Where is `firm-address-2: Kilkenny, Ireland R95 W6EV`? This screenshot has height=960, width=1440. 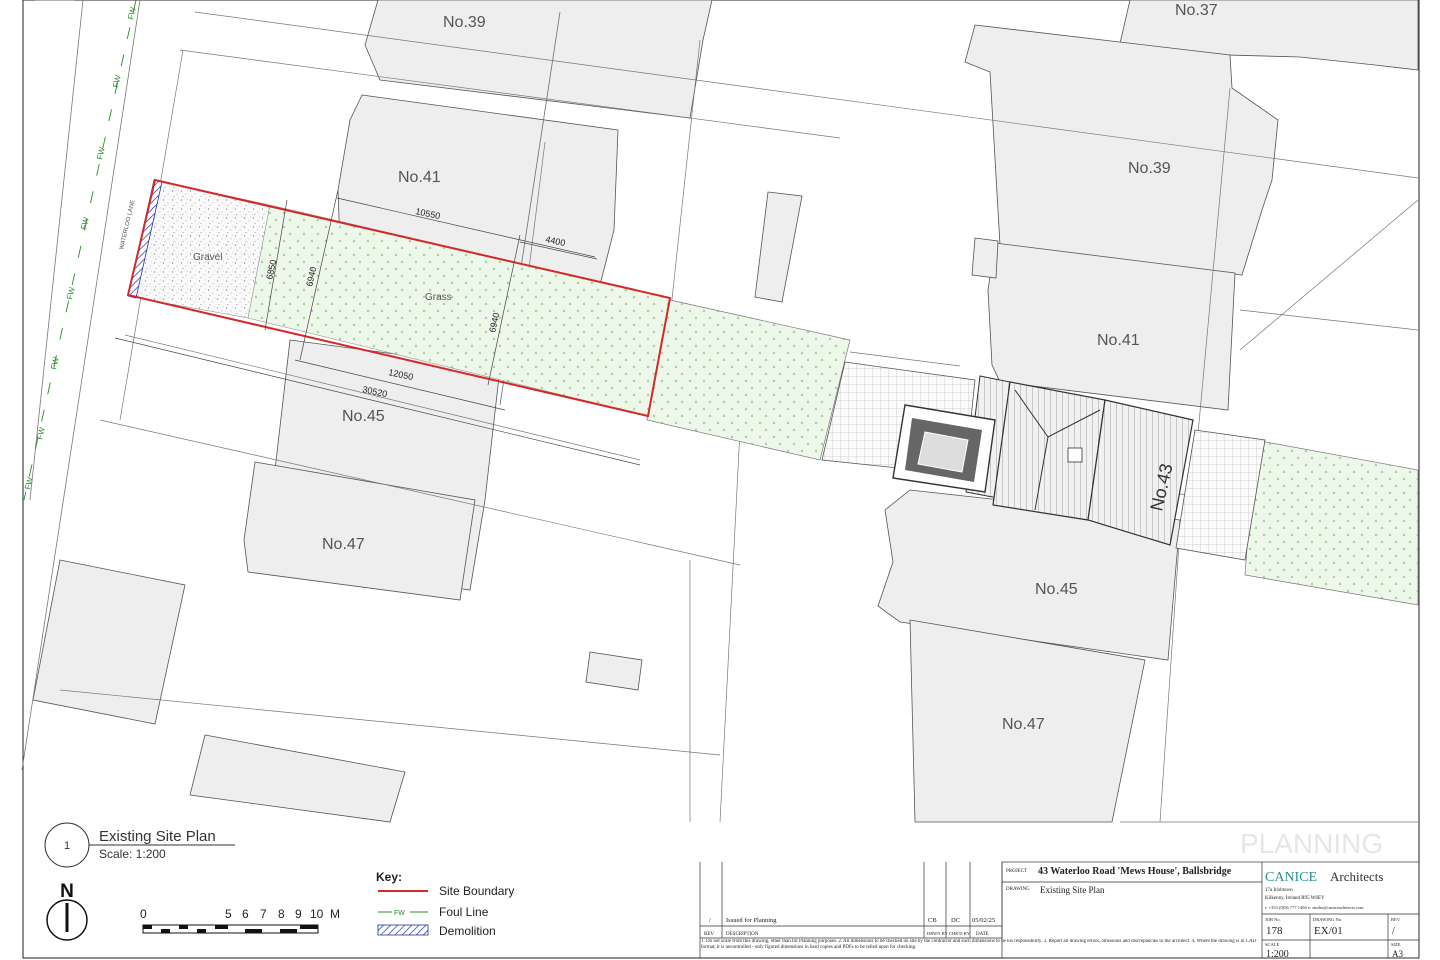 firm-address-2: Kilkenny, Ireland R95 W6EV is located at coordinates (1295, 898).